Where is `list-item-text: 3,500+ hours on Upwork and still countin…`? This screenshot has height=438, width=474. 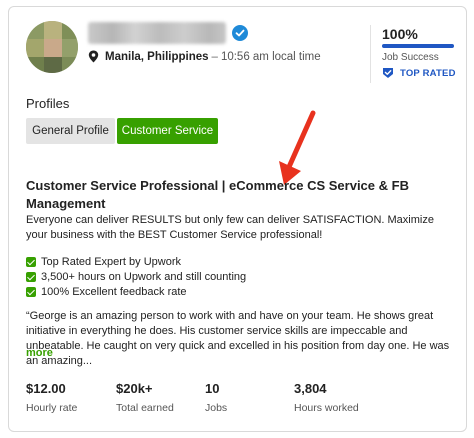 list-item-text: 3,500+ hours on Upwork and still countin… is located at coordinates (144, 276).